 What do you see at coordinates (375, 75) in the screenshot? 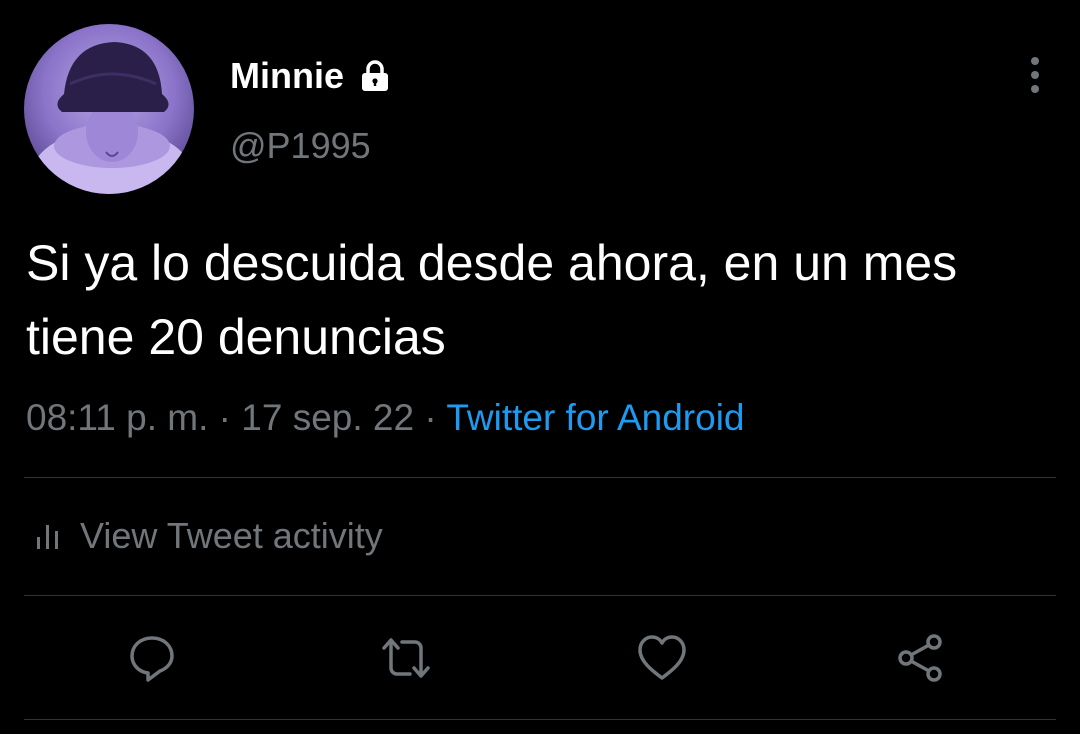
I see `lock-icon` at bounding box center [375, 75].